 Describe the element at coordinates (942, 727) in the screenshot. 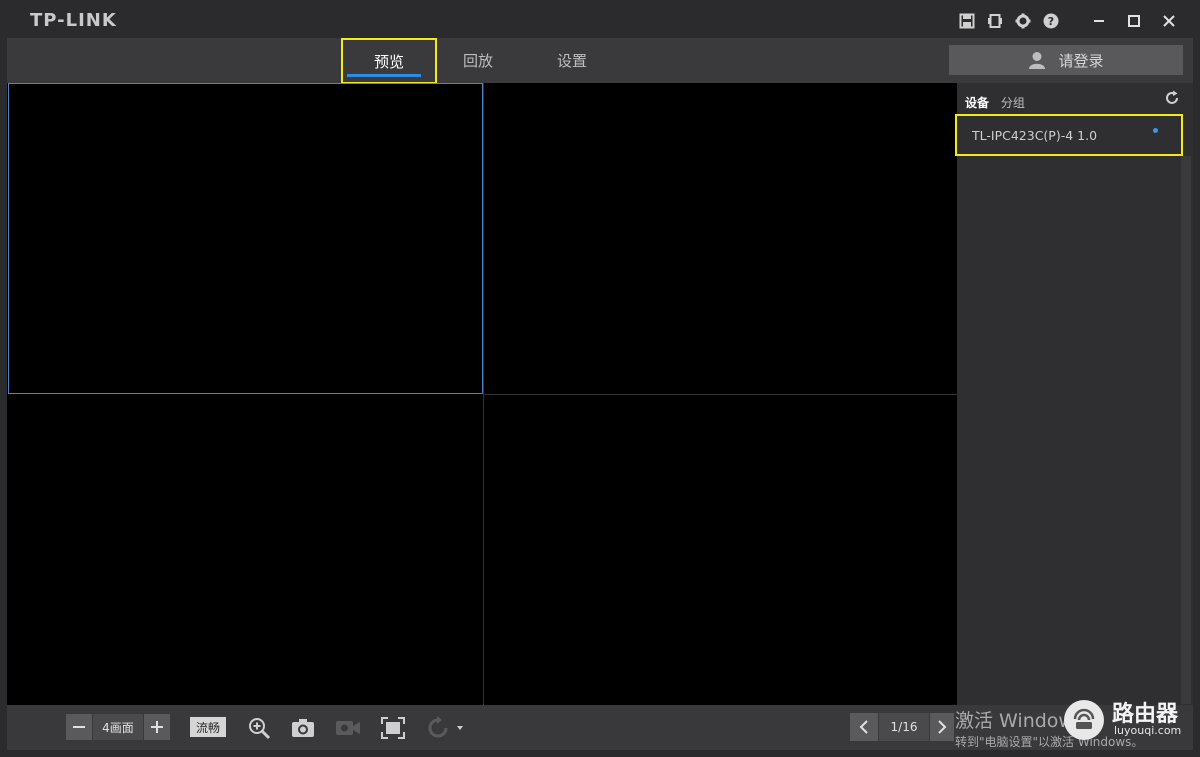

I see `next-page-button` at that location.